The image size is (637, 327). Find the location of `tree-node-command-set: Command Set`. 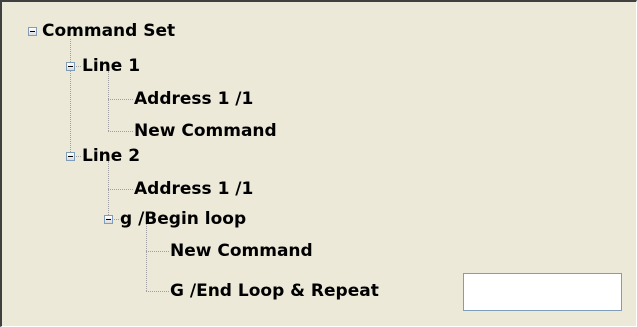

tree-node-command-set: Command Set is located at coordinates (108, 31).